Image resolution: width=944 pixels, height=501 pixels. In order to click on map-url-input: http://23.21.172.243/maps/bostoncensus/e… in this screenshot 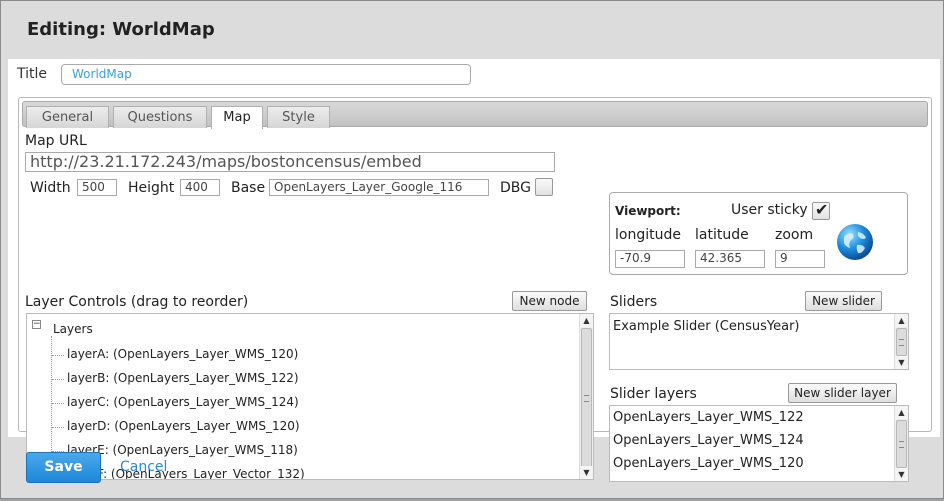, I will do `click(290, 162)`.